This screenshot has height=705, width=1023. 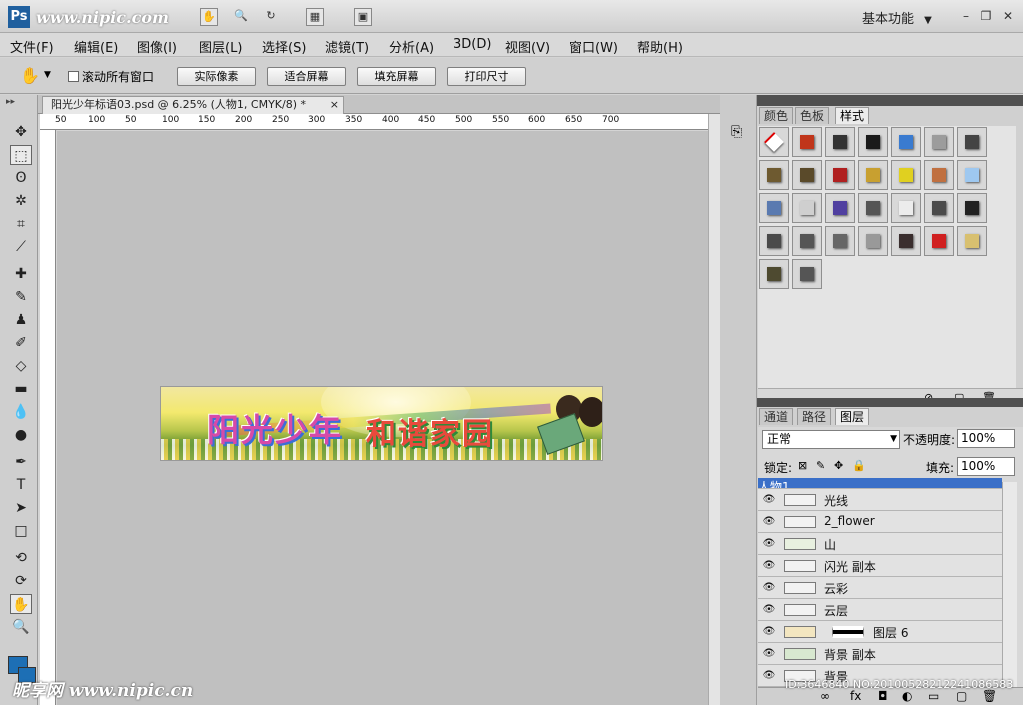 I want to click on opacity-field: 100%, so click(x=986, y=438).